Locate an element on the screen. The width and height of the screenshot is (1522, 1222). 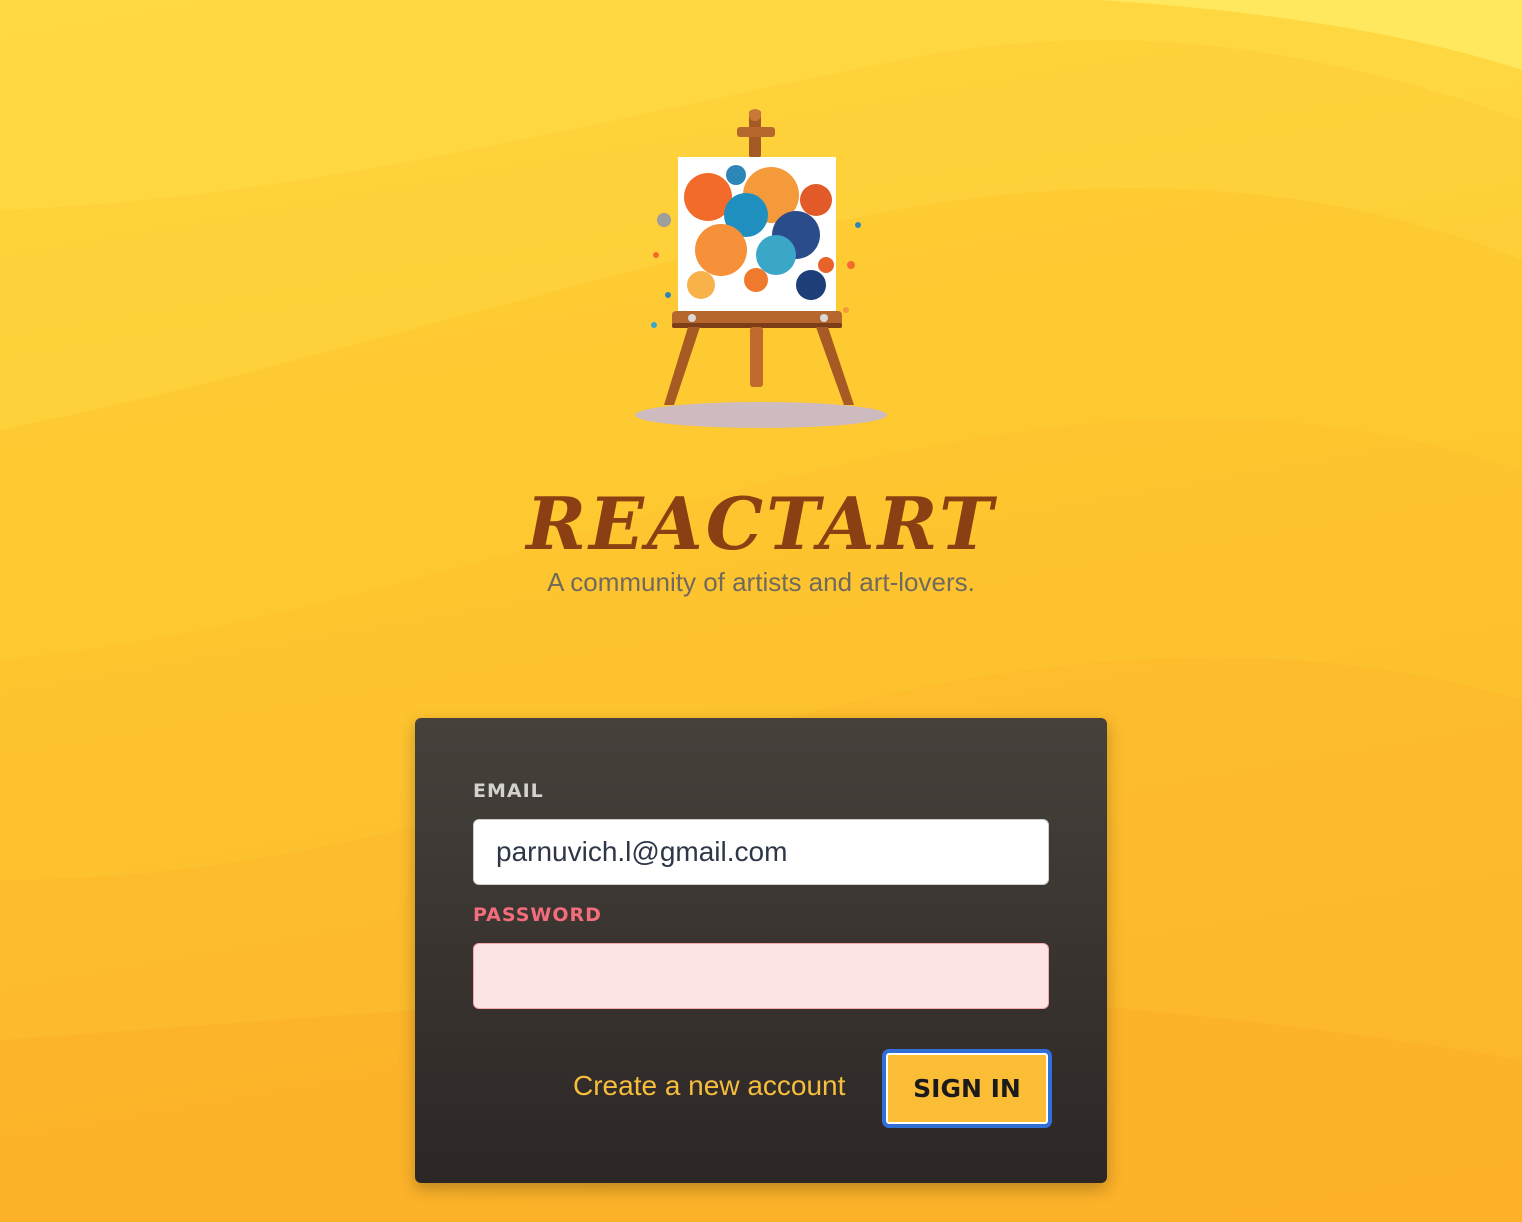
brand-title: REACTART is located at coordinates (761, 523).